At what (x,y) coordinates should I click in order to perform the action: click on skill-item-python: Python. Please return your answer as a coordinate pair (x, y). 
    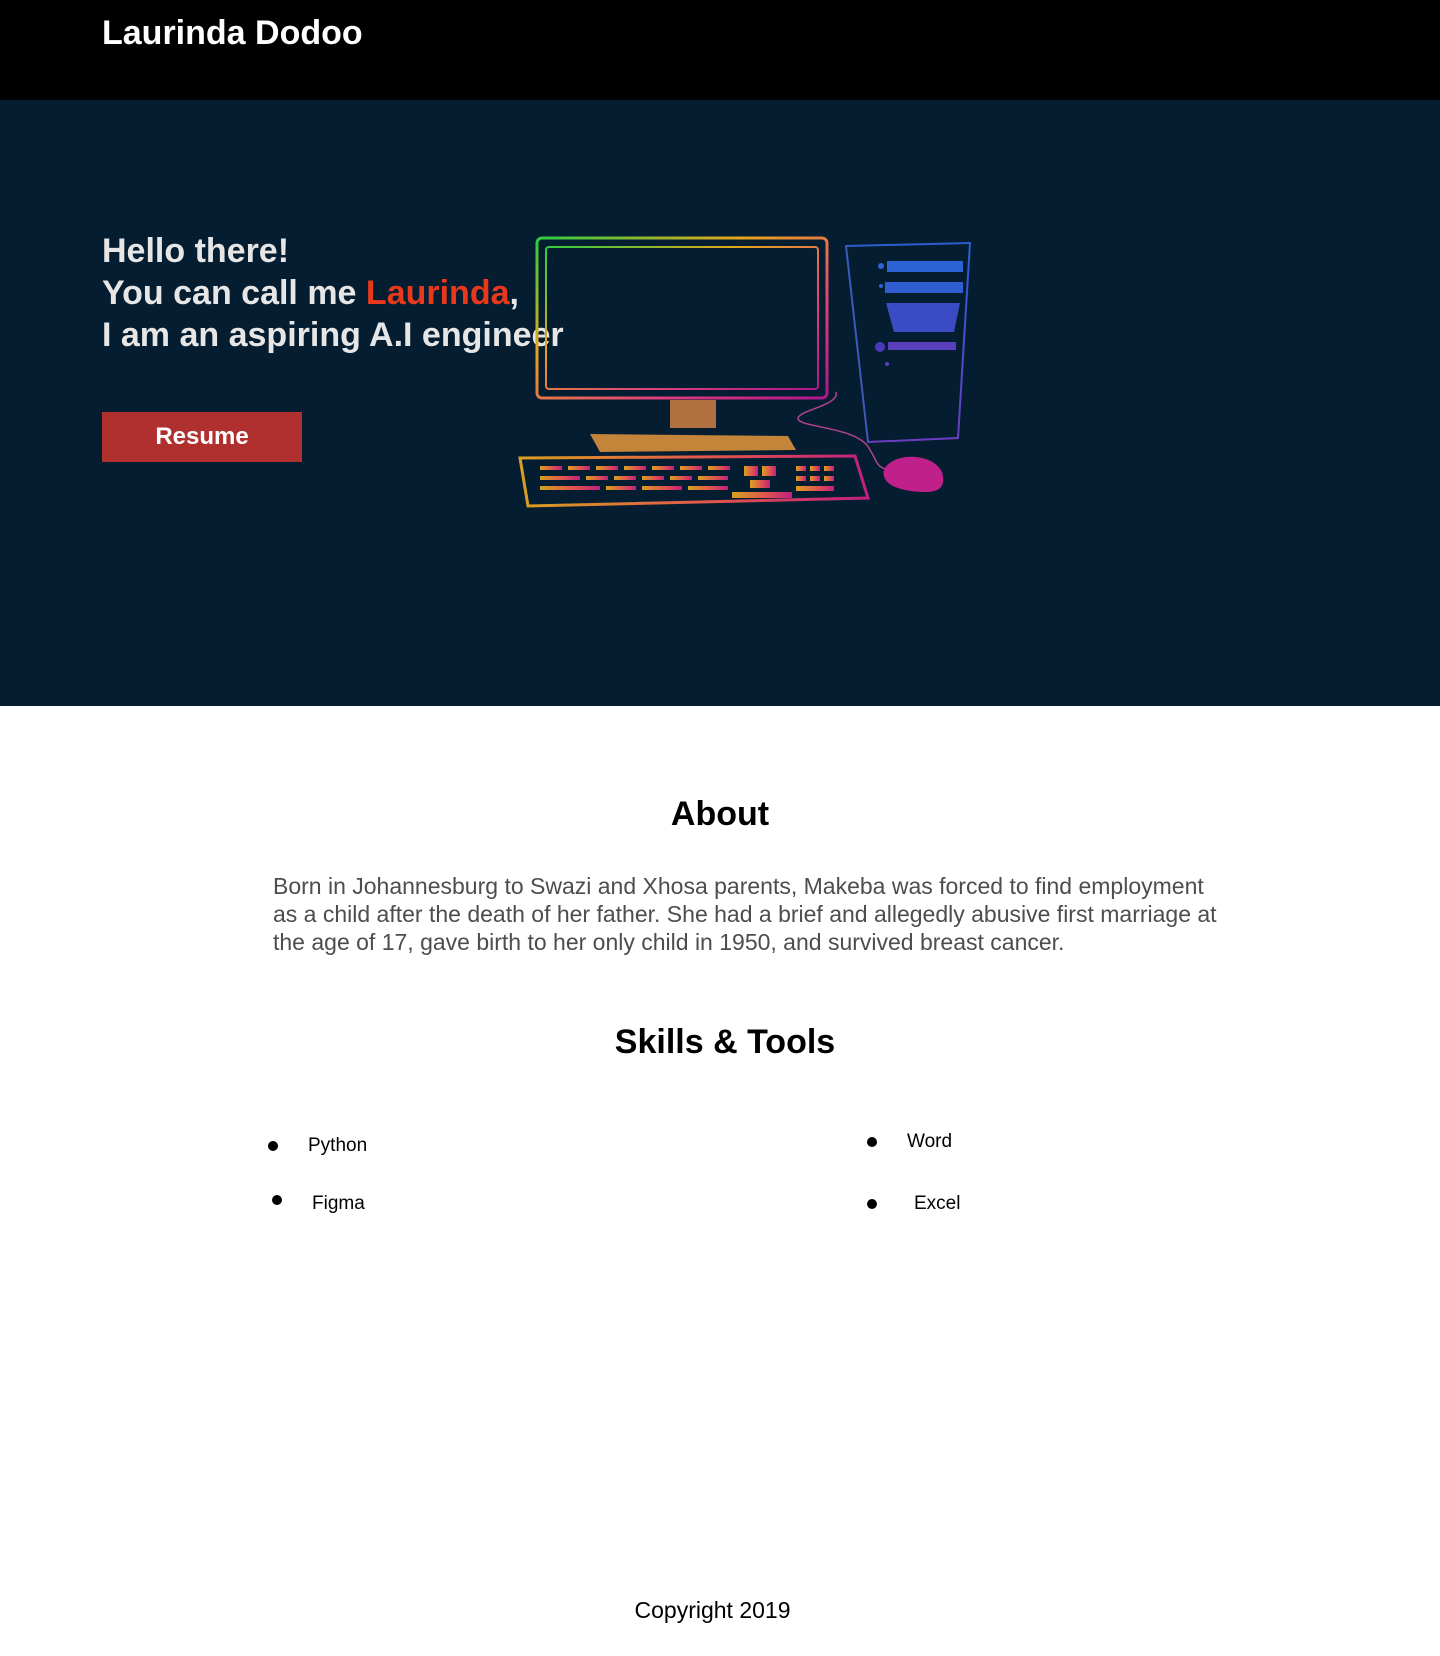
    Looking at the image, I should click on (317, 1146).